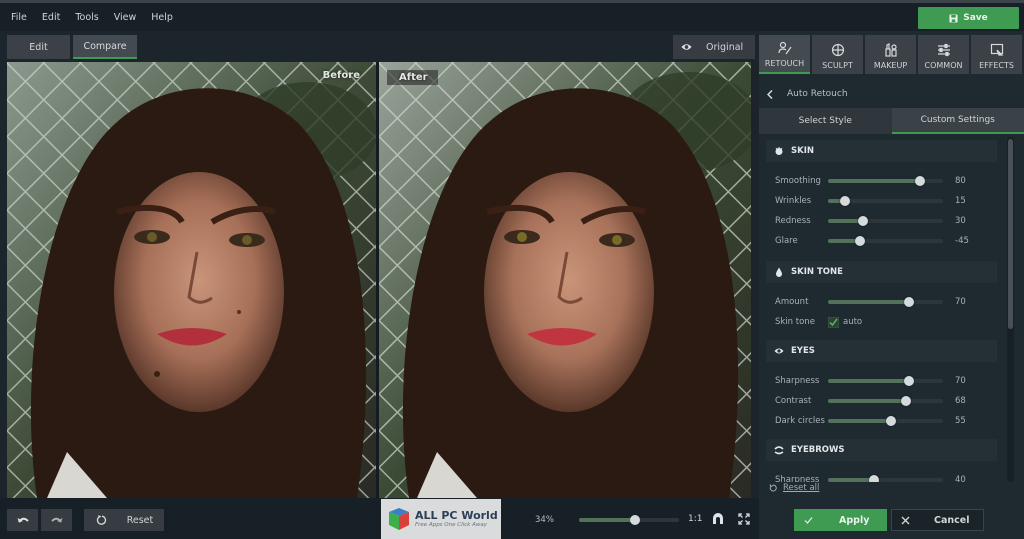 The image size is (1024, 539). I want to click on original-toggle-button: Original, so click(714, 47).